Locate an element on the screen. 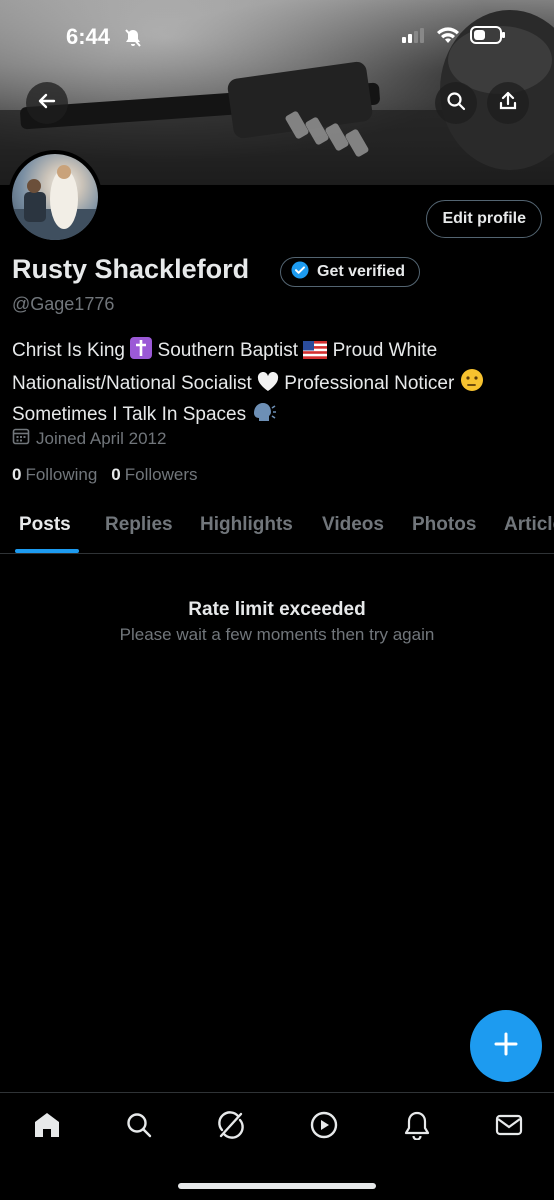 This screenshot has height=1200, width=554. play-icon is located at coordinates (324, 1127).